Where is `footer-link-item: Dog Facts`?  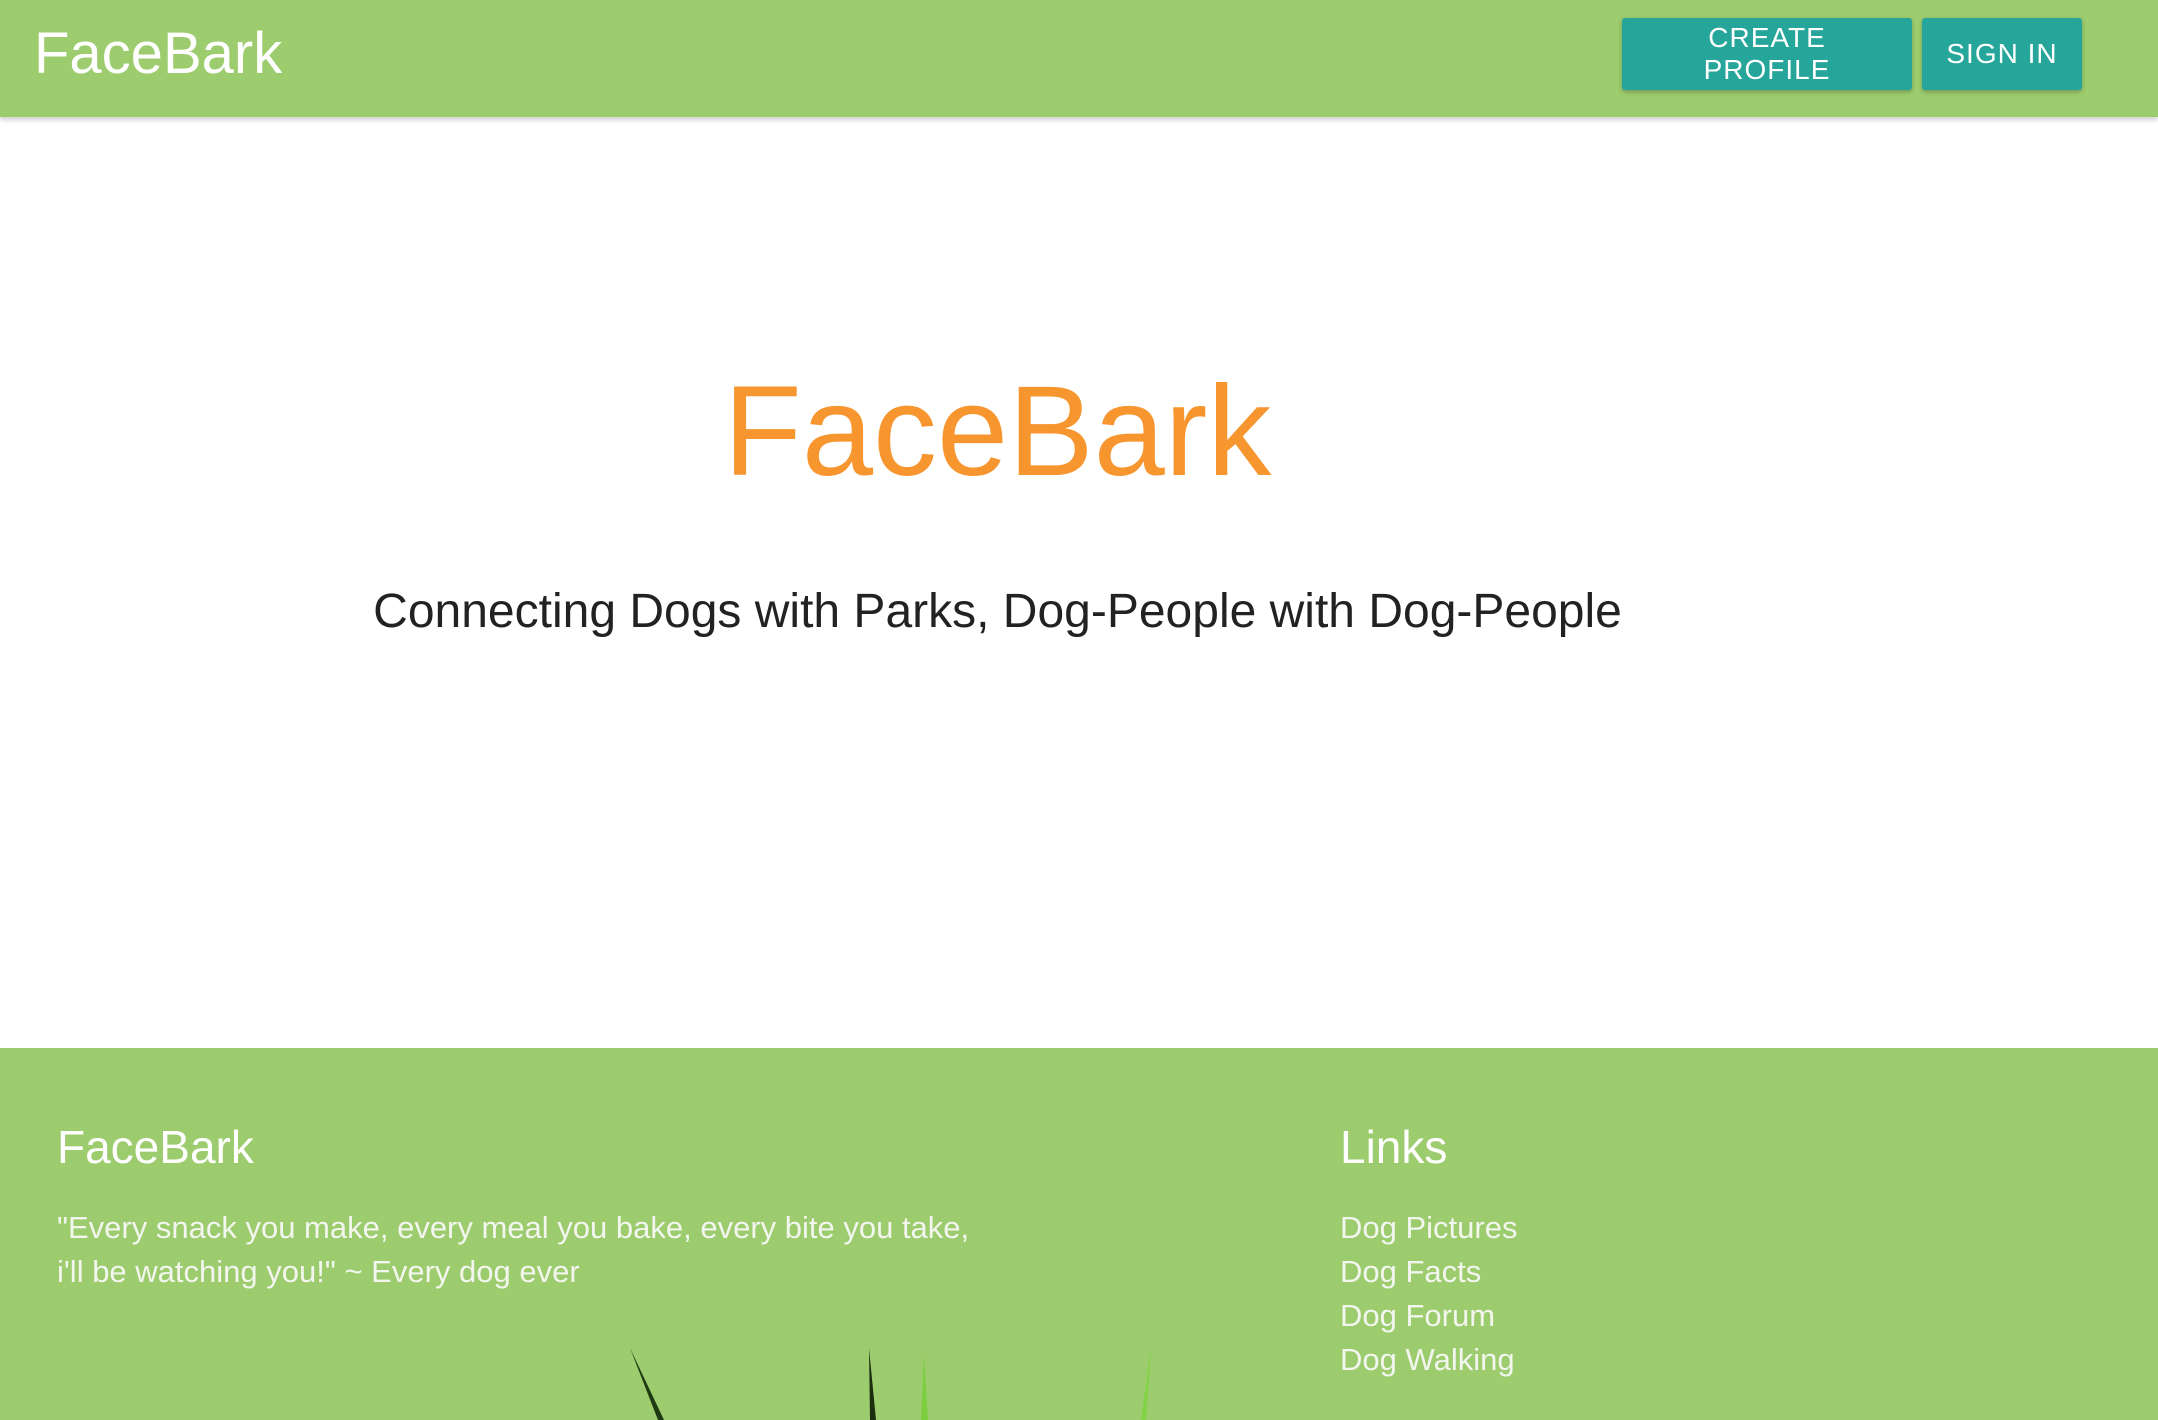
footer-link-item: Dog Facts is located at coordinates (1428, 1272).